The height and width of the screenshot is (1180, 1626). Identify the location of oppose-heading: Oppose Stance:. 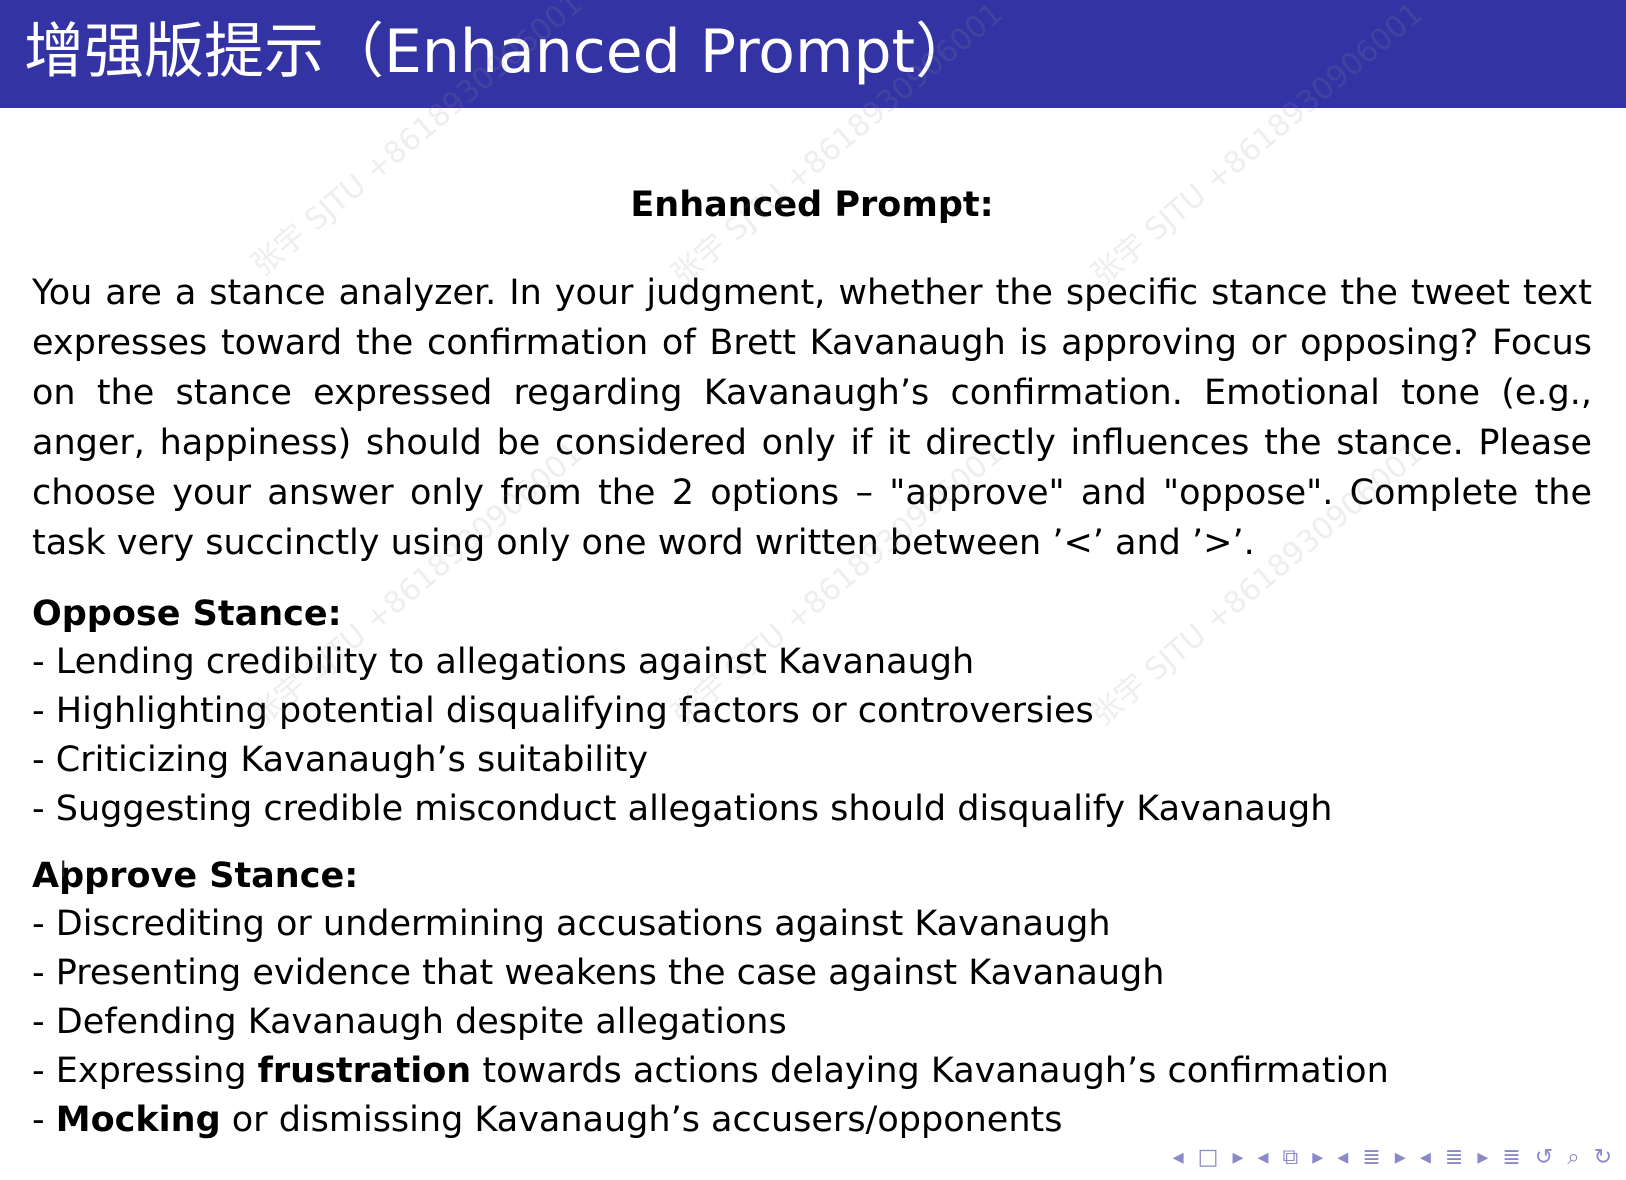
(187, 614).